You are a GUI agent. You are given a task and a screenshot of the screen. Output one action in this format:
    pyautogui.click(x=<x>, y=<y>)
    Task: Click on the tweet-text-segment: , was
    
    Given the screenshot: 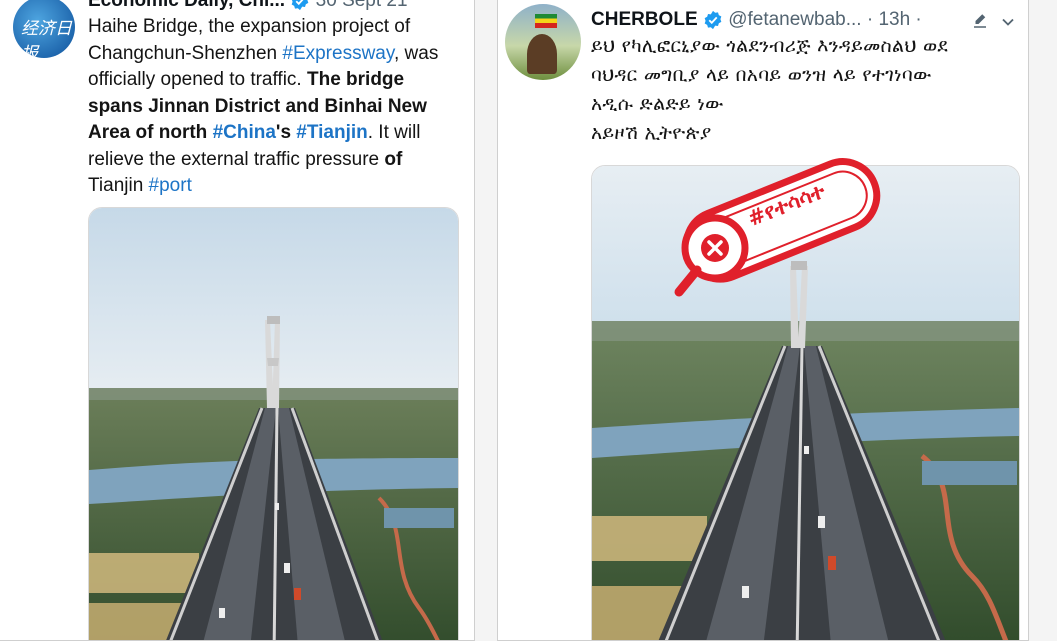 What is the action you would take?
    pyautogui.click(x=416, y=53)
    